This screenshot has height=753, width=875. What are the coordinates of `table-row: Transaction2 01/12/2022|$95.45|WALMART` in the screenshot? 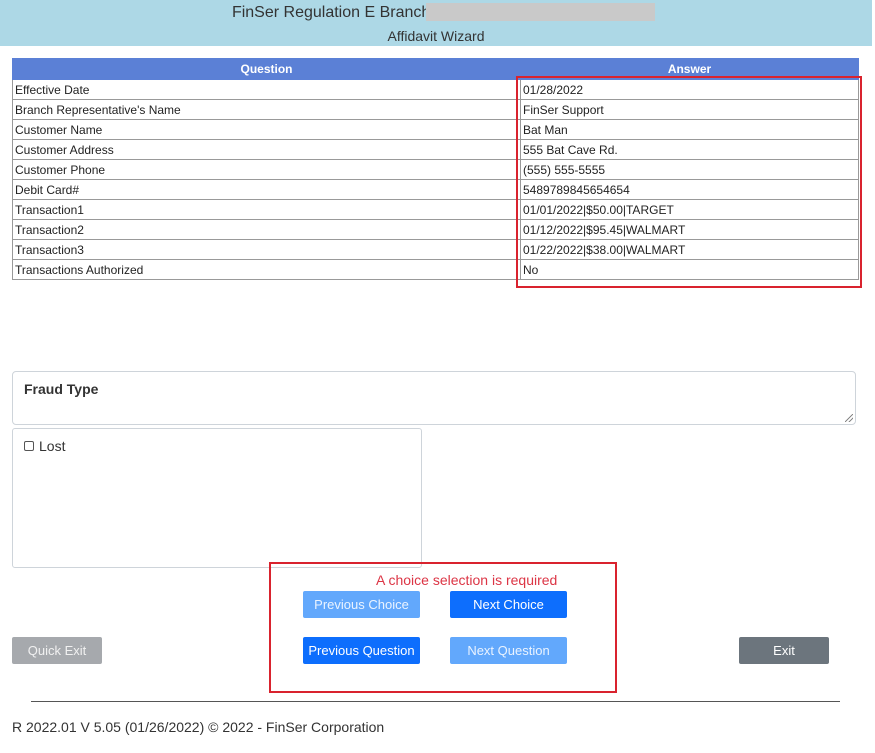 It's located at (435, 229).